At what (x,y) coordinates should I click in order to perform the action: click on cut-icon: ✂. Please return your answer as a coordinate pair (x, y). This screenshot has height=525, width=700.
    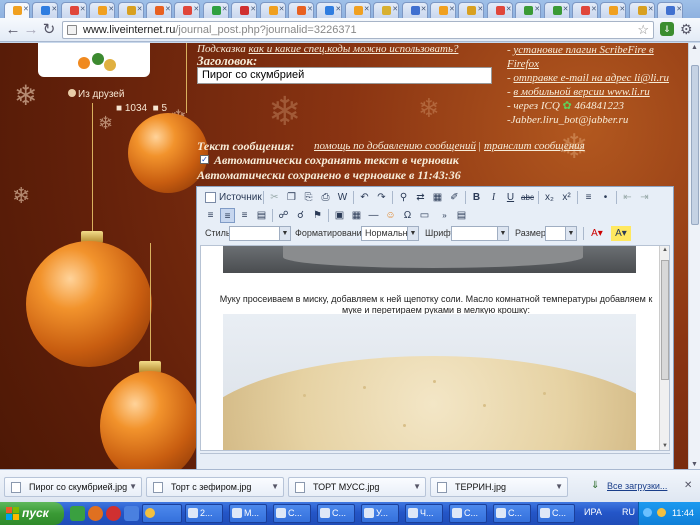
    Looking at the image, I should click on (274, 197).